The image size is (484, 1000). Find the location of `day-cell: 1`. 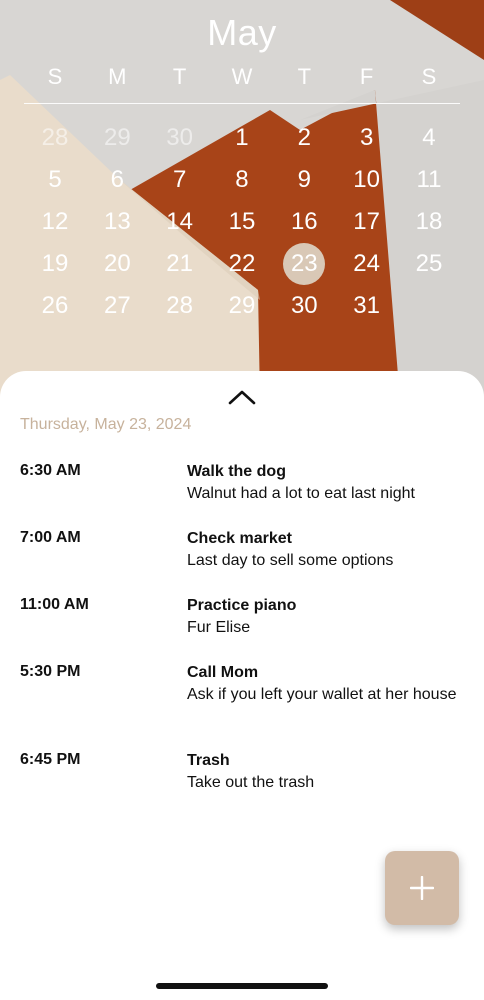

day-cell: 1 is located at coordinates (242, 138).